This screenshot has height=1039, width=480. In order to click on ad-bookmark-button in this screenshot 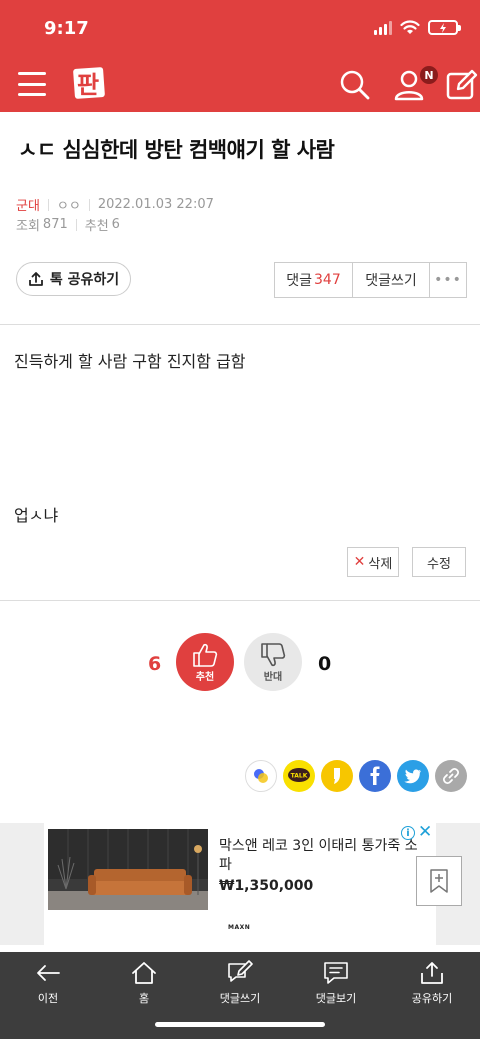, I will do `click(439, 881)`.